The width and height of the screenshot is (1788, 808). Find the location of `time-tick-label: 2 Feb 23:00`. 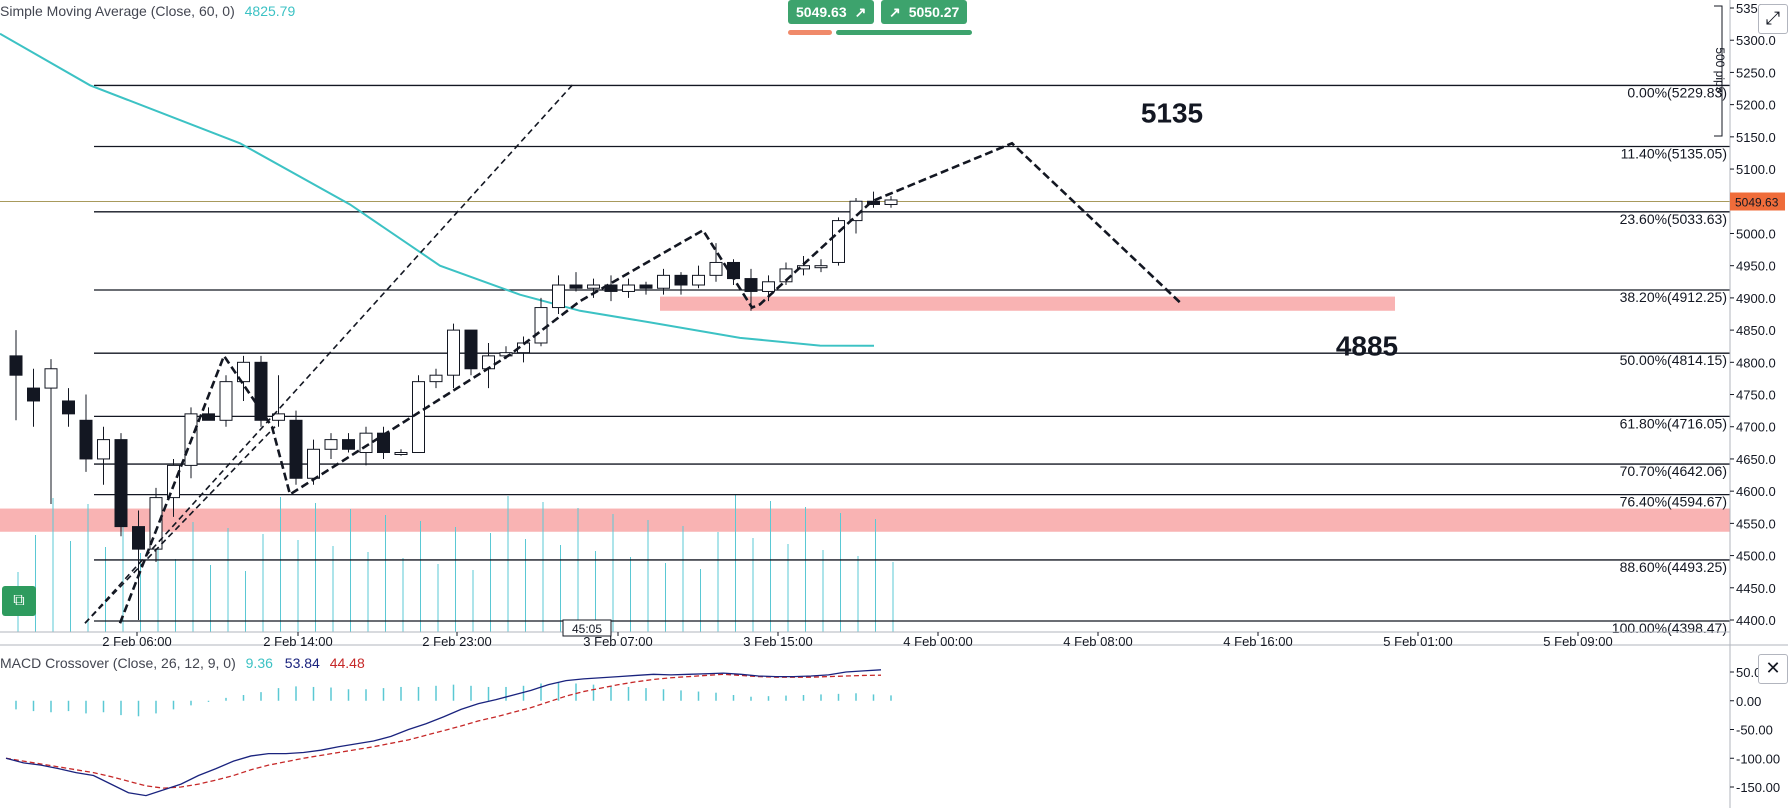

time-tick-label: 2 Feb 23:00 is located at coordinates (456, 641).